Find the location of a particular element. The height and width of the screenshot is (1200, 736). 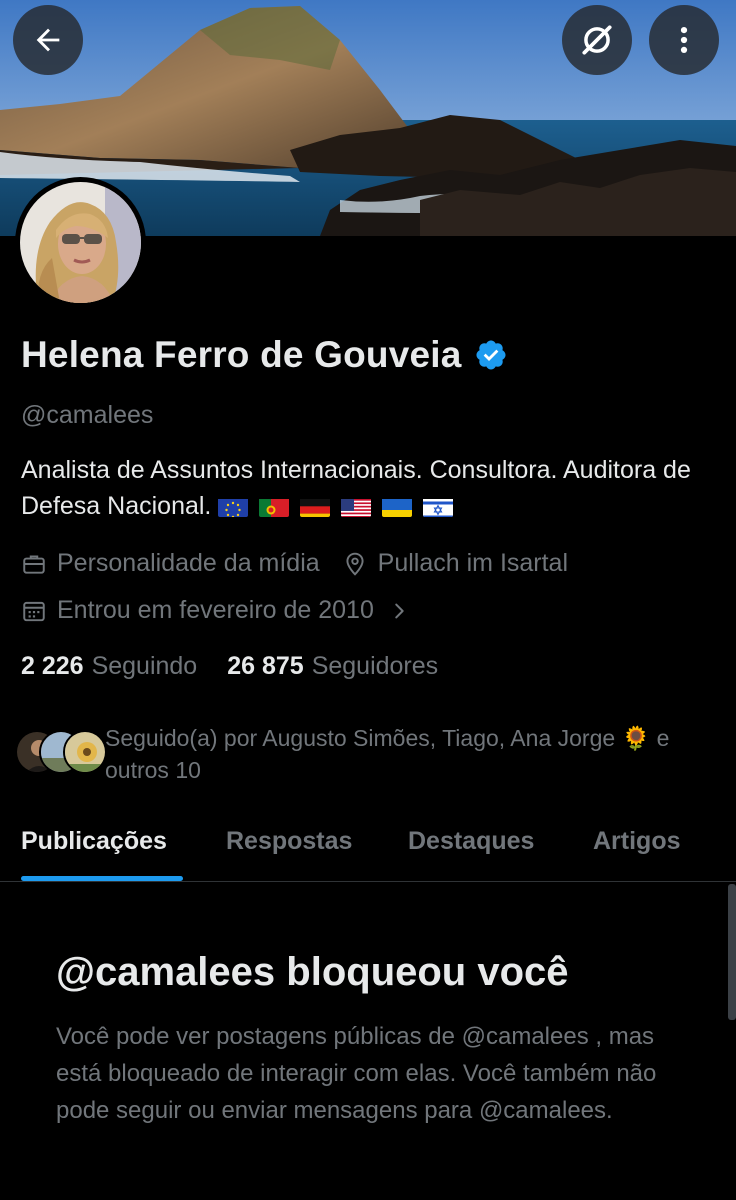

usa-flag-icon is located at coordinates (356, 506).